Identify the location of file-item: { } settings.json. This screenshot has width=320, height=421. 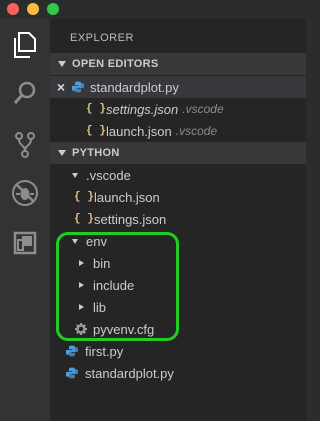
(178, 219).